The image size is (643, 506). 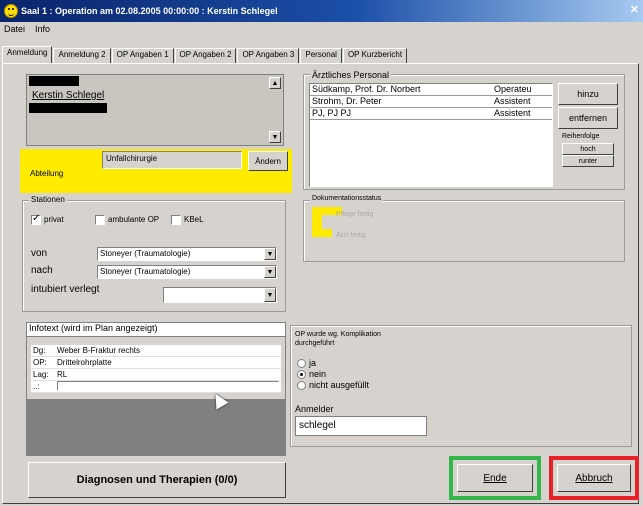 I want to click on nach-dropdown: Stoneyer (Traumatologie) ▼, so click(x=187, y=272).